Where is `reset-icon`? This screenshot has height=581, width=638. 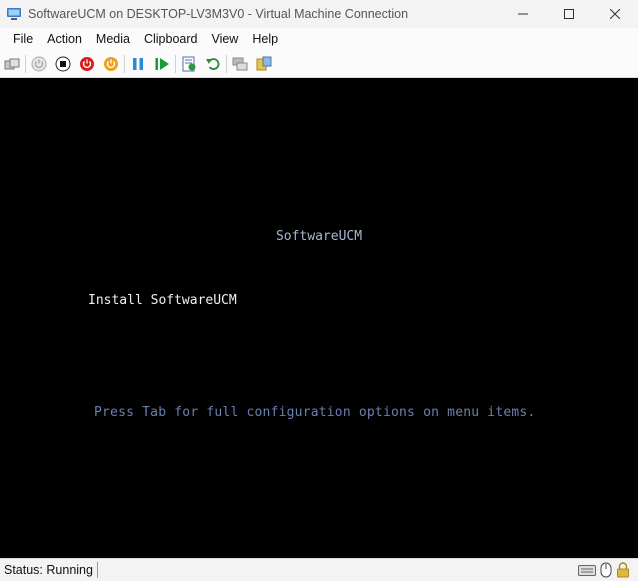 reset-icon is located at coordinates (162, 63).